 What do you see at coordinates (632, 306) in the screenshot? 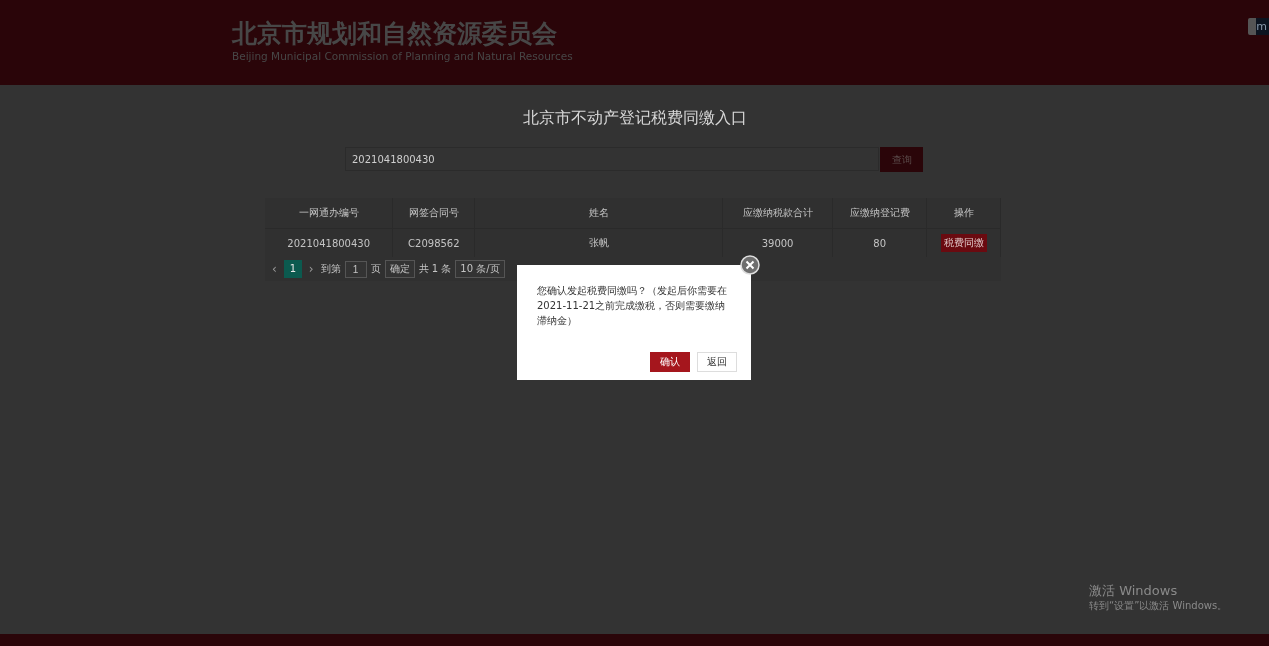
I see `dialog-message: 您确认发起税费同缴吗？（发起后你需要在2021-11-21之前完成缴税，否则需要缴纳滞纳金）` at bounding box center [632, 306].